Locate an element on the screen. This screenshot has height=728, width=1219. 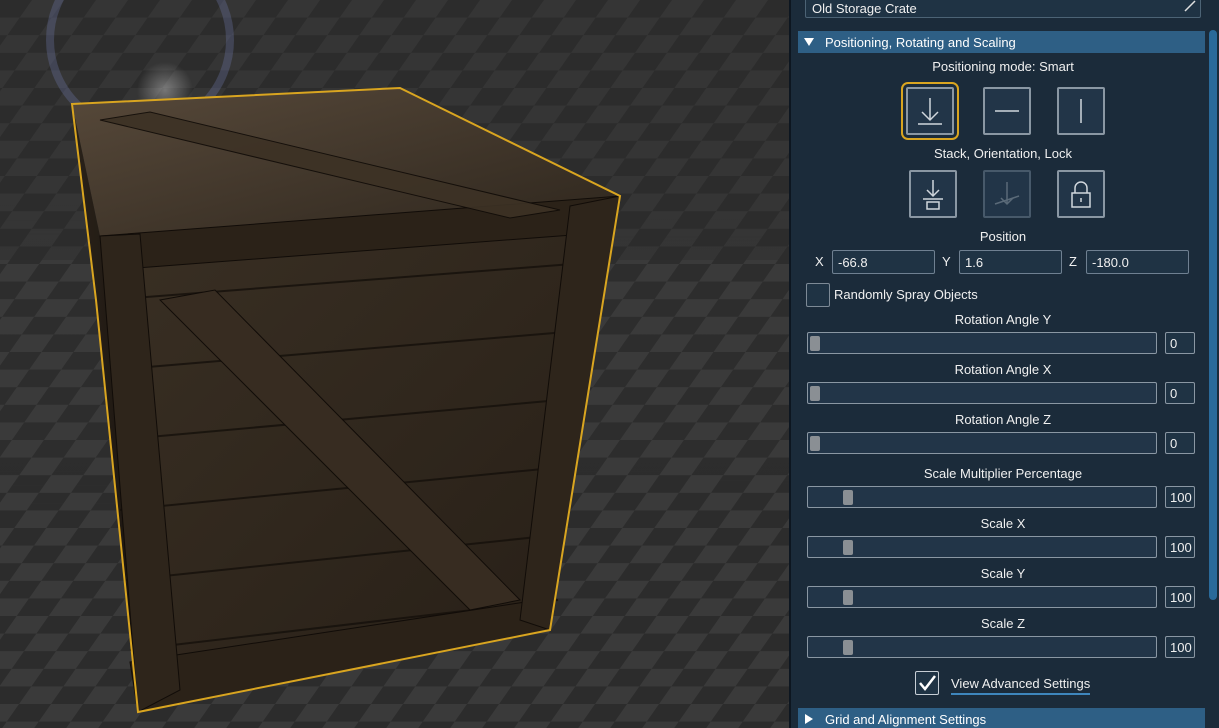
slider-label: Scale X is located at coordinates (1003, 523).